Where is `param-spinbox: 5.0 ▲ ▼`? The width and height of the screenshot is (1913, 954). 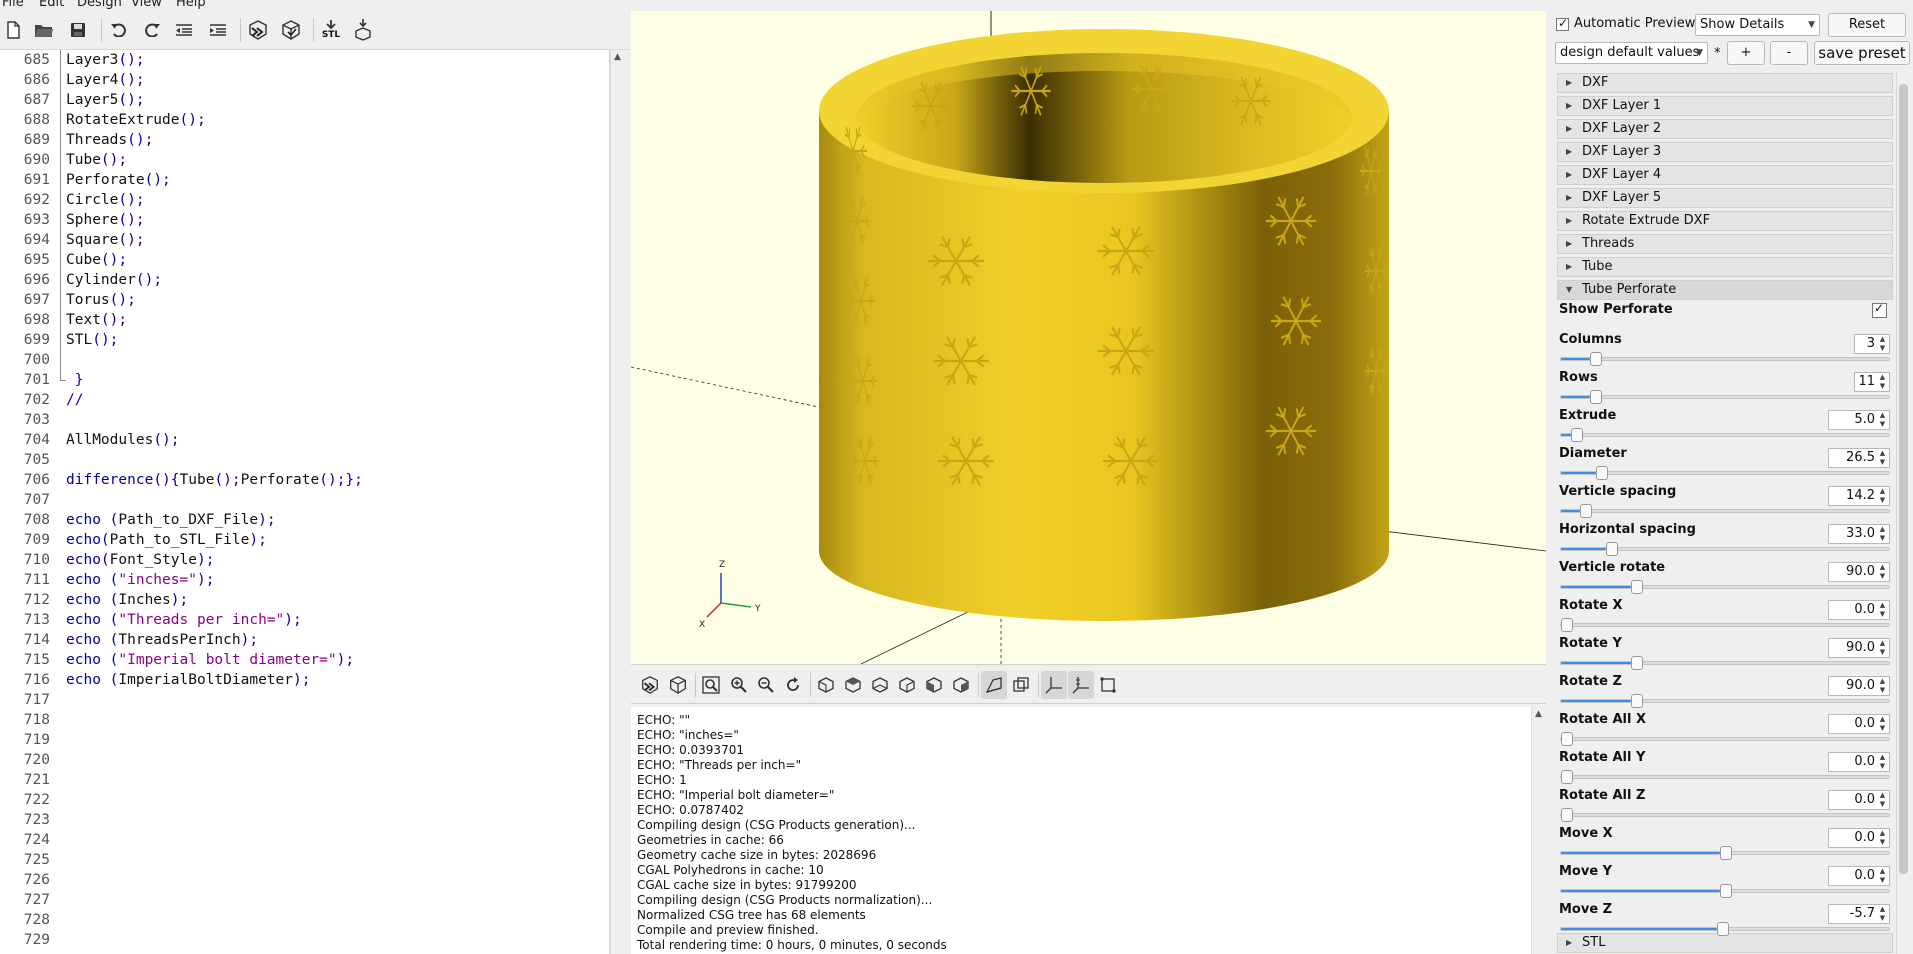 param-spinbox: 5.0 ▲ ▼ is located at coordinates (1859, 420).